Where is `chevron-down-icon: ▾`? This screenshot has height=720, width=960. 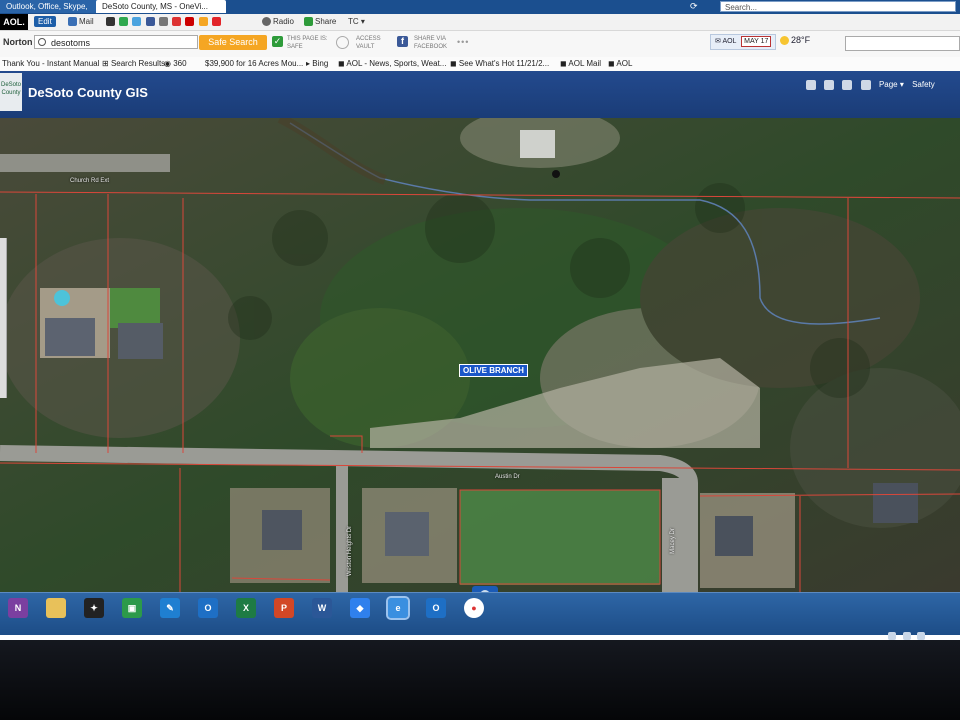
chevron-down-icon: ▾ is located at coordinates (362, 21).